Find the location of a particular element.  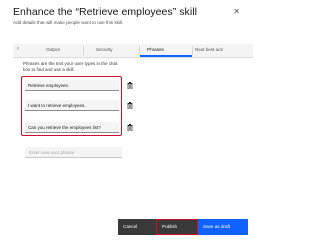

save-as-draft-button: Save as draft is located at coordinates (223, 227).